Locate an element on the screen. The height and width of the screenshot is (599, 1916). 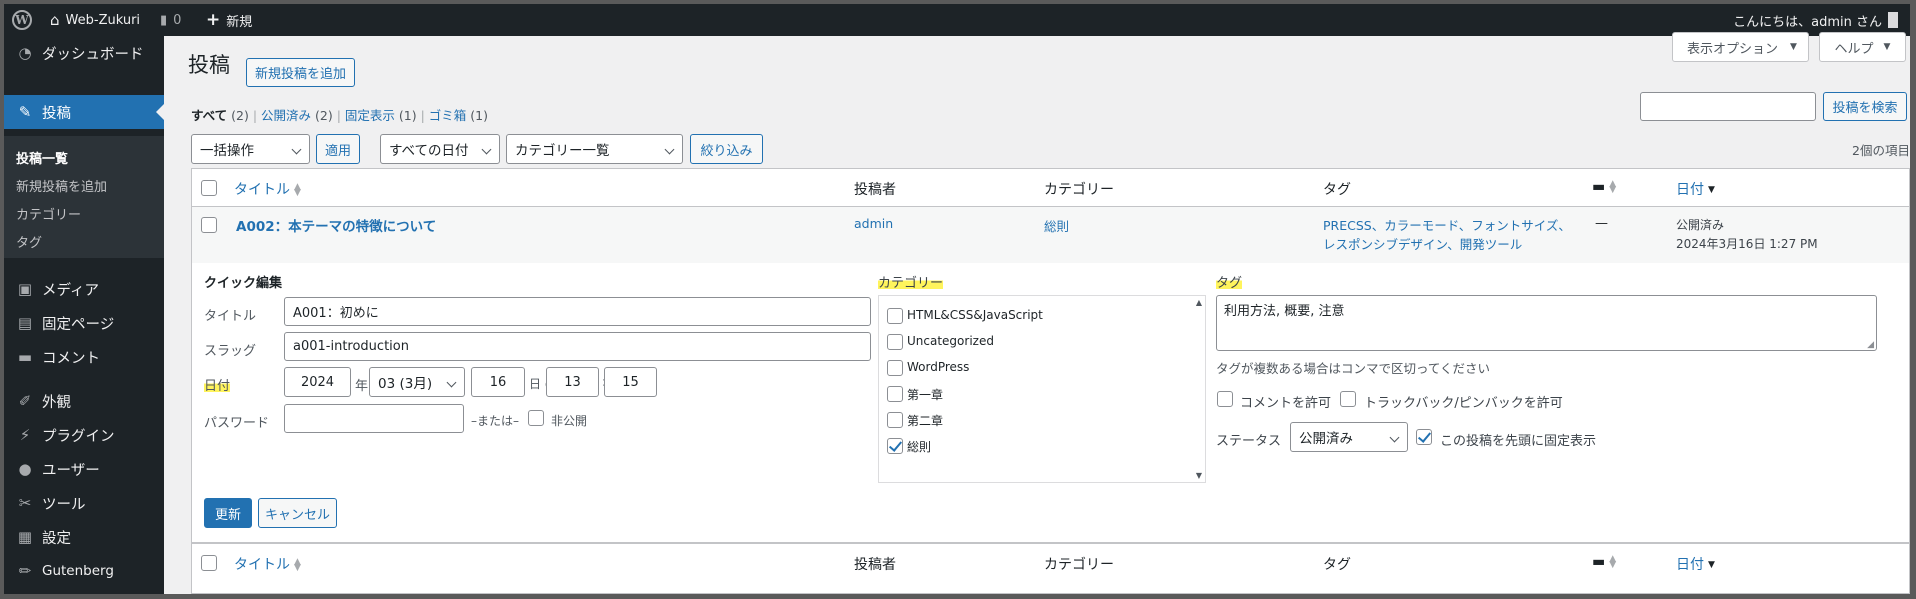
filter-all: すべて is located at coordinates (209, 115).